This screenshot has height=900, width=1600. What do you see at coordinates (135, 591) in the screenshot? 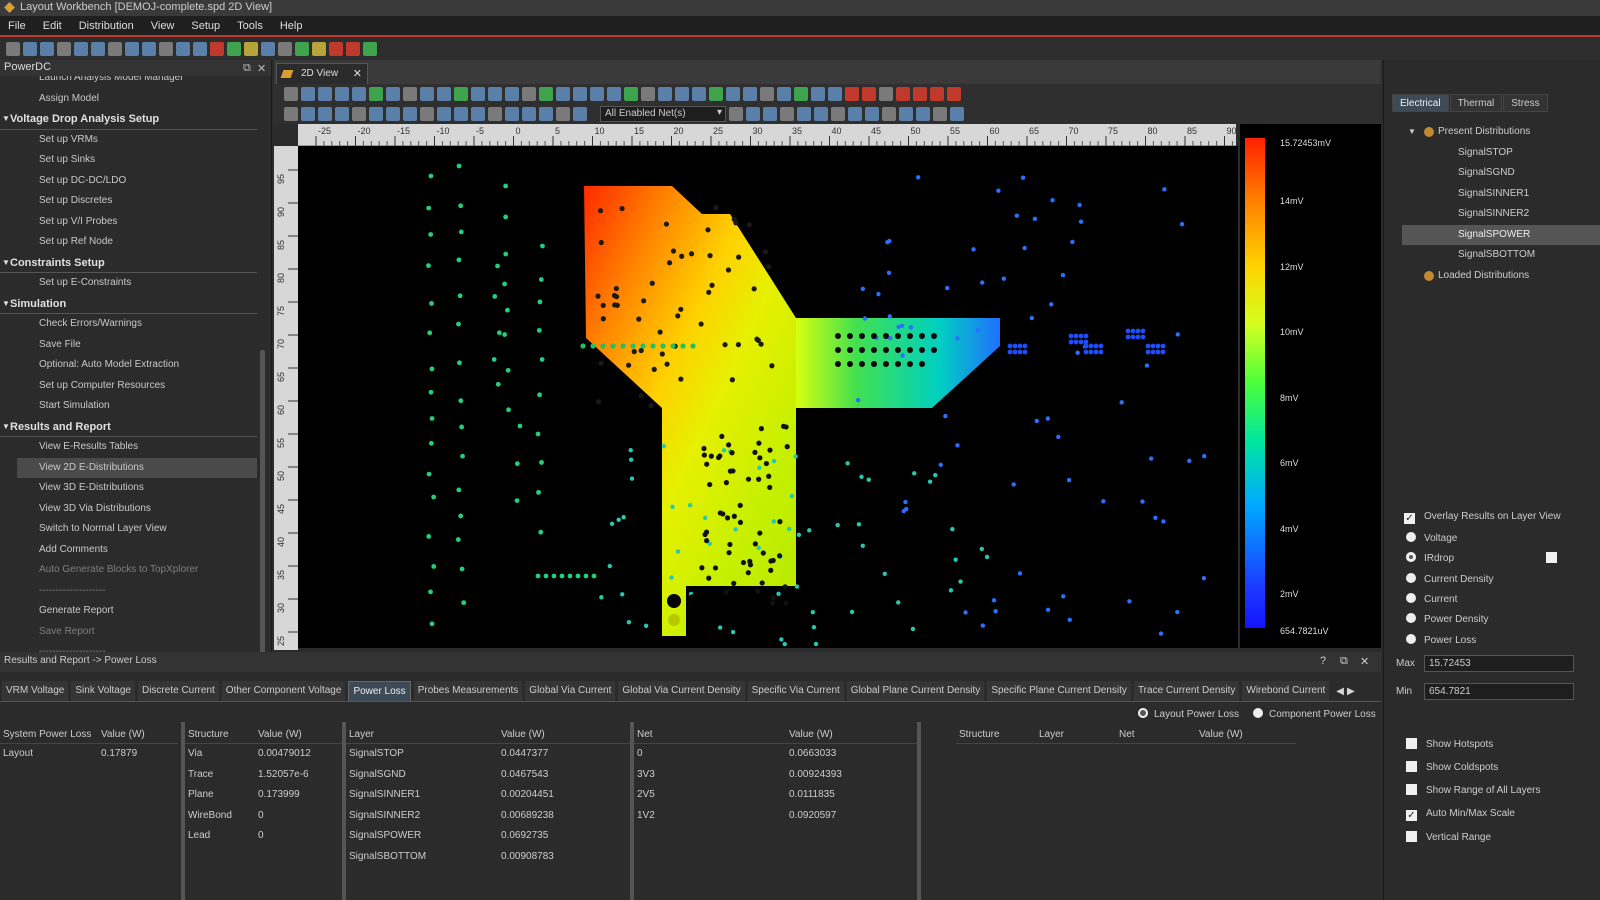
I see `tree-item: --------------------` at bounding box center [135, 591].